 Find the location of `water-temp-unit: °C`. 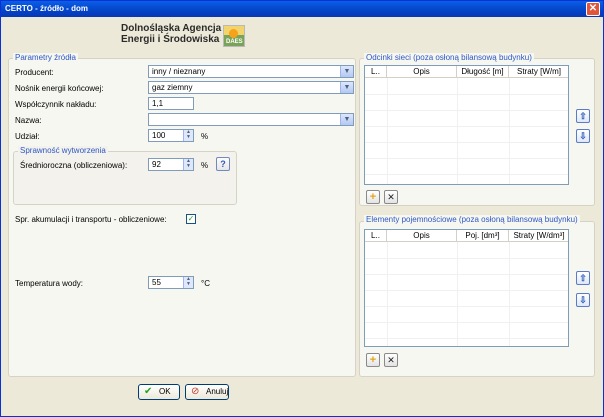

water-temp-unit: °C is located at coordinates (205, 283).